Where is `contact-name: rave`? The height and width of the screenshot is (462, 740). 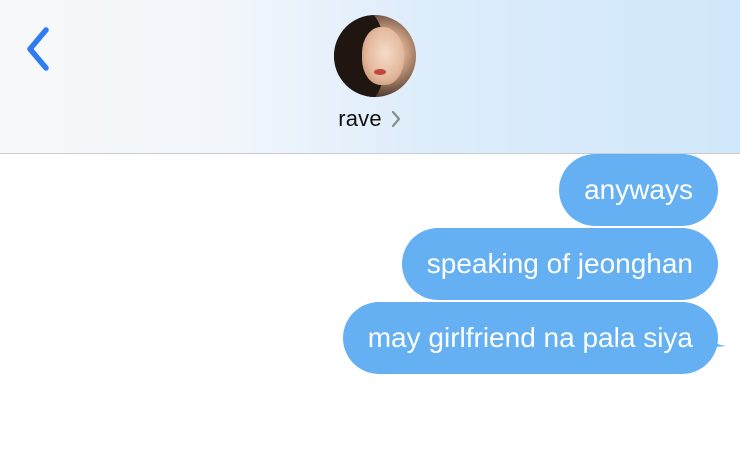
contact-name: rave is located at coordinates (360, 118).